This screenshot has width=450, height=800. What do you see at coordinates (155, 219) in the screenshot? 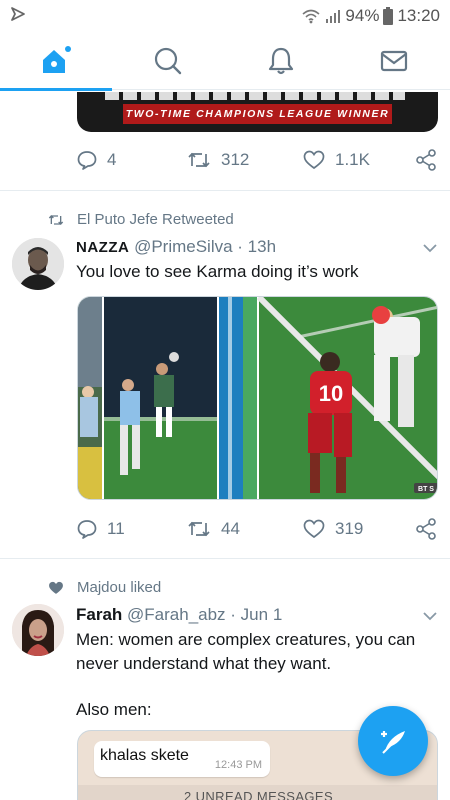
I see `context-label: El Puto Jefe Retweeted` at bounding box center [155, 219].